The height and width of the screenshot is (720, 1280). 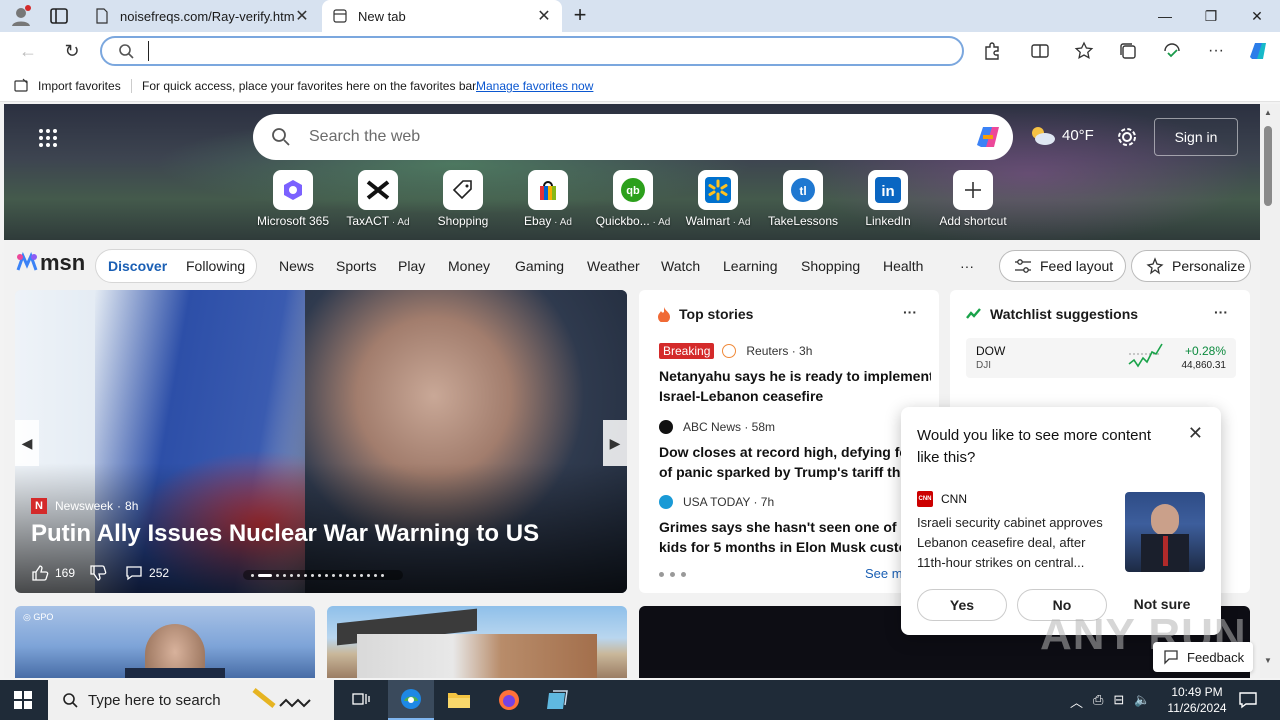 I want to click on feedback-button: Feedback, so click(x=1203, y=657).